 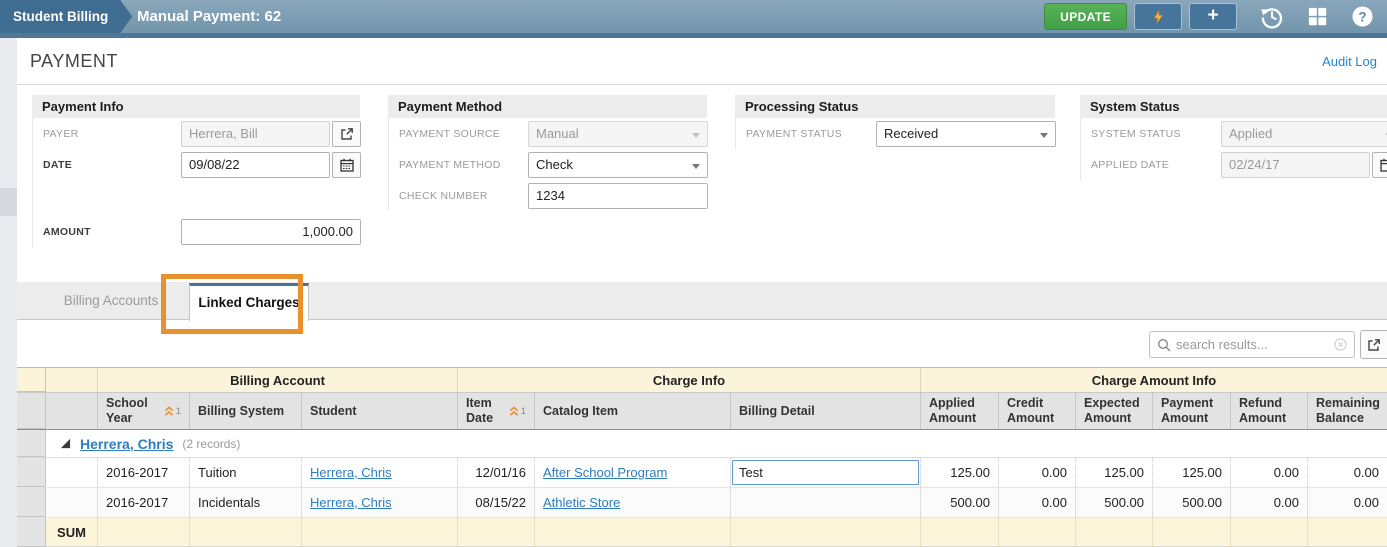 I want to click on cell-billing-system: Tuition, so click(x=246, y=472).